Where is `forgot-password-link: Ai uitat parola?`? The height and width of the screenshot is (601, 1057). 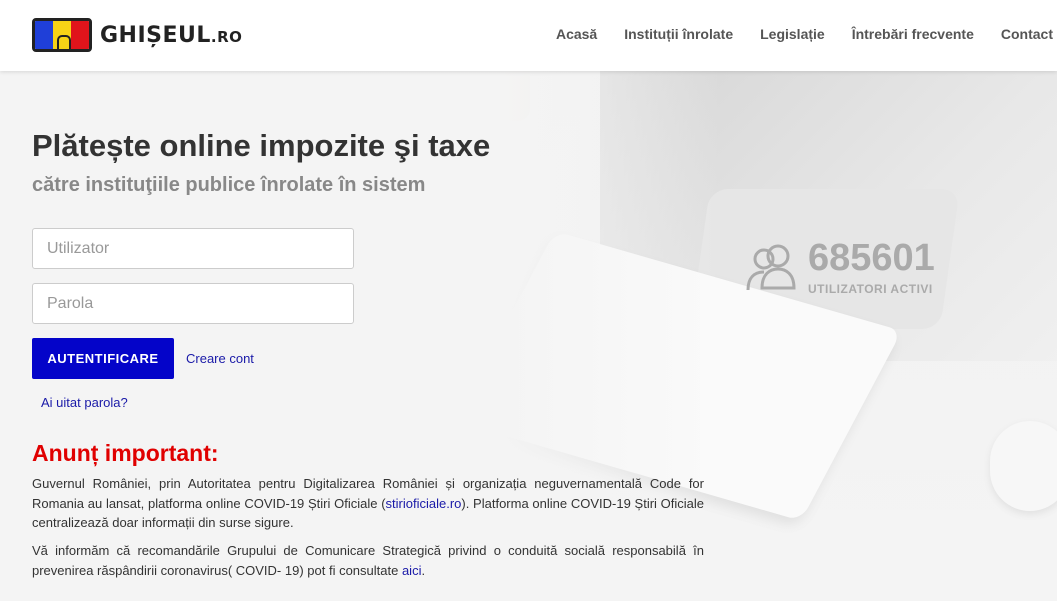
forgot-password-link: Ai uitat parola? is located at coordinates (84, 402).